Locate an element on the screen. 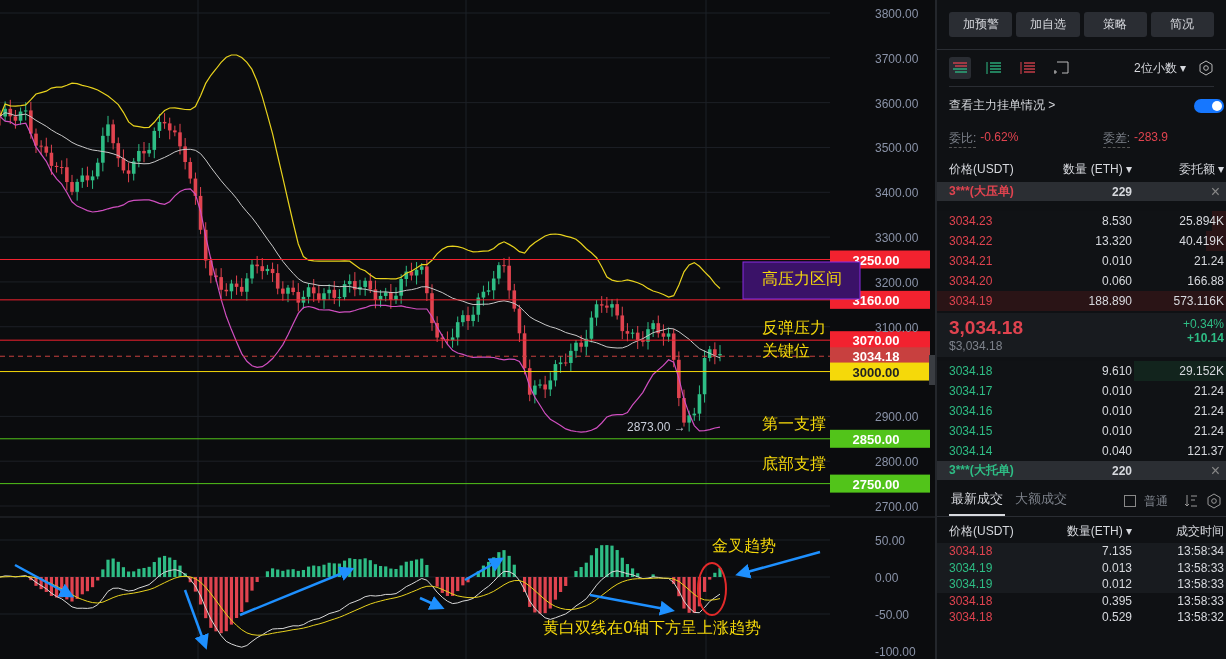  bid-price: 3034.17 is located at coordinates (971, 391).